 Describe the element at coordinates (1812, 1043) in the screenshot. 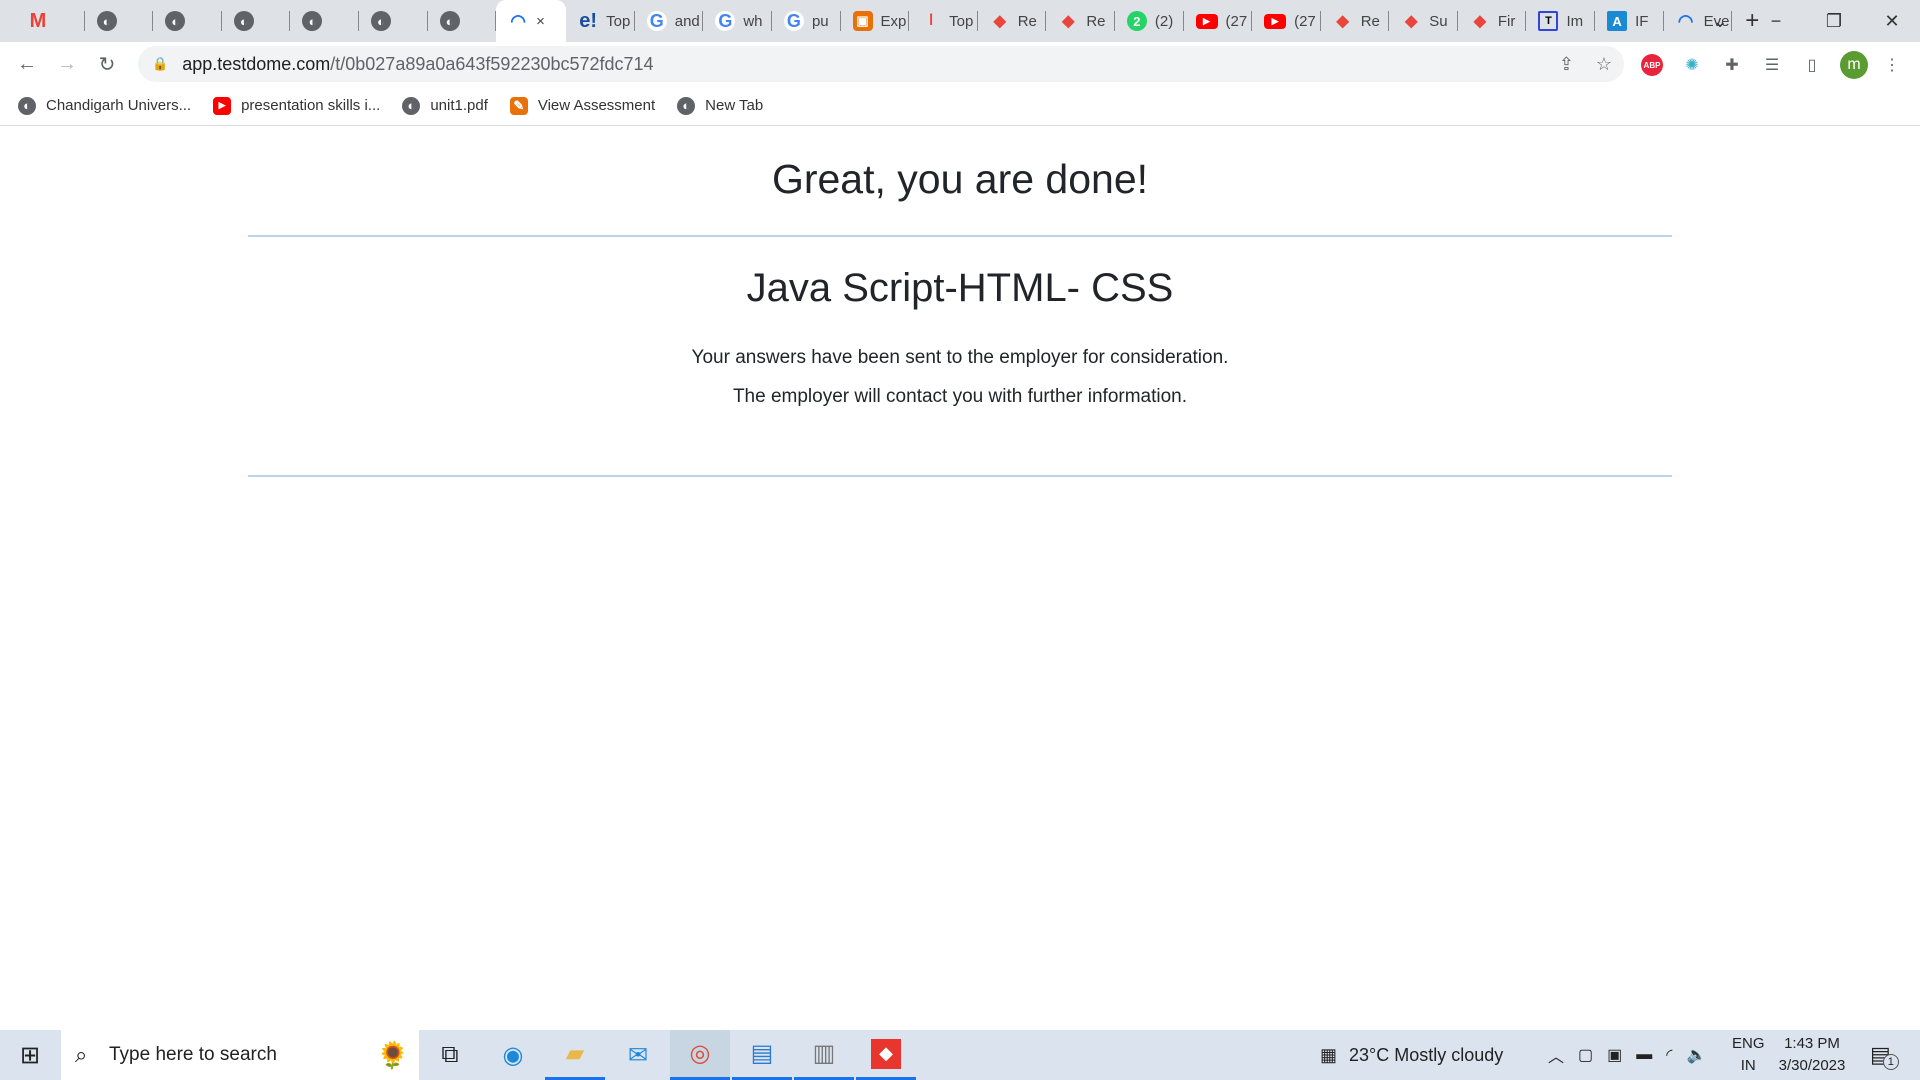

I see `time: 1:43 PM` at that location.